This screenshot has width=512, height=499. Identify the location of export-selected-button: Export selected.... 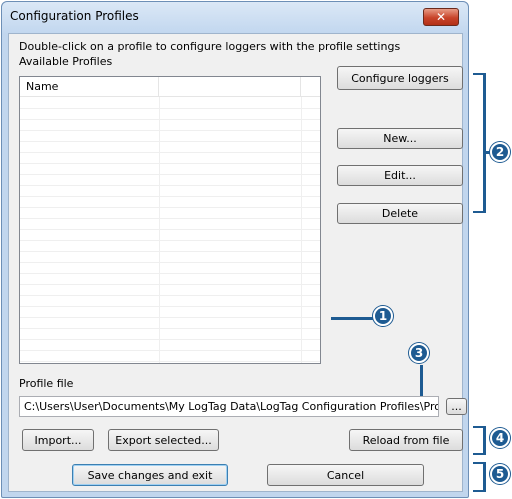
(163, 440).